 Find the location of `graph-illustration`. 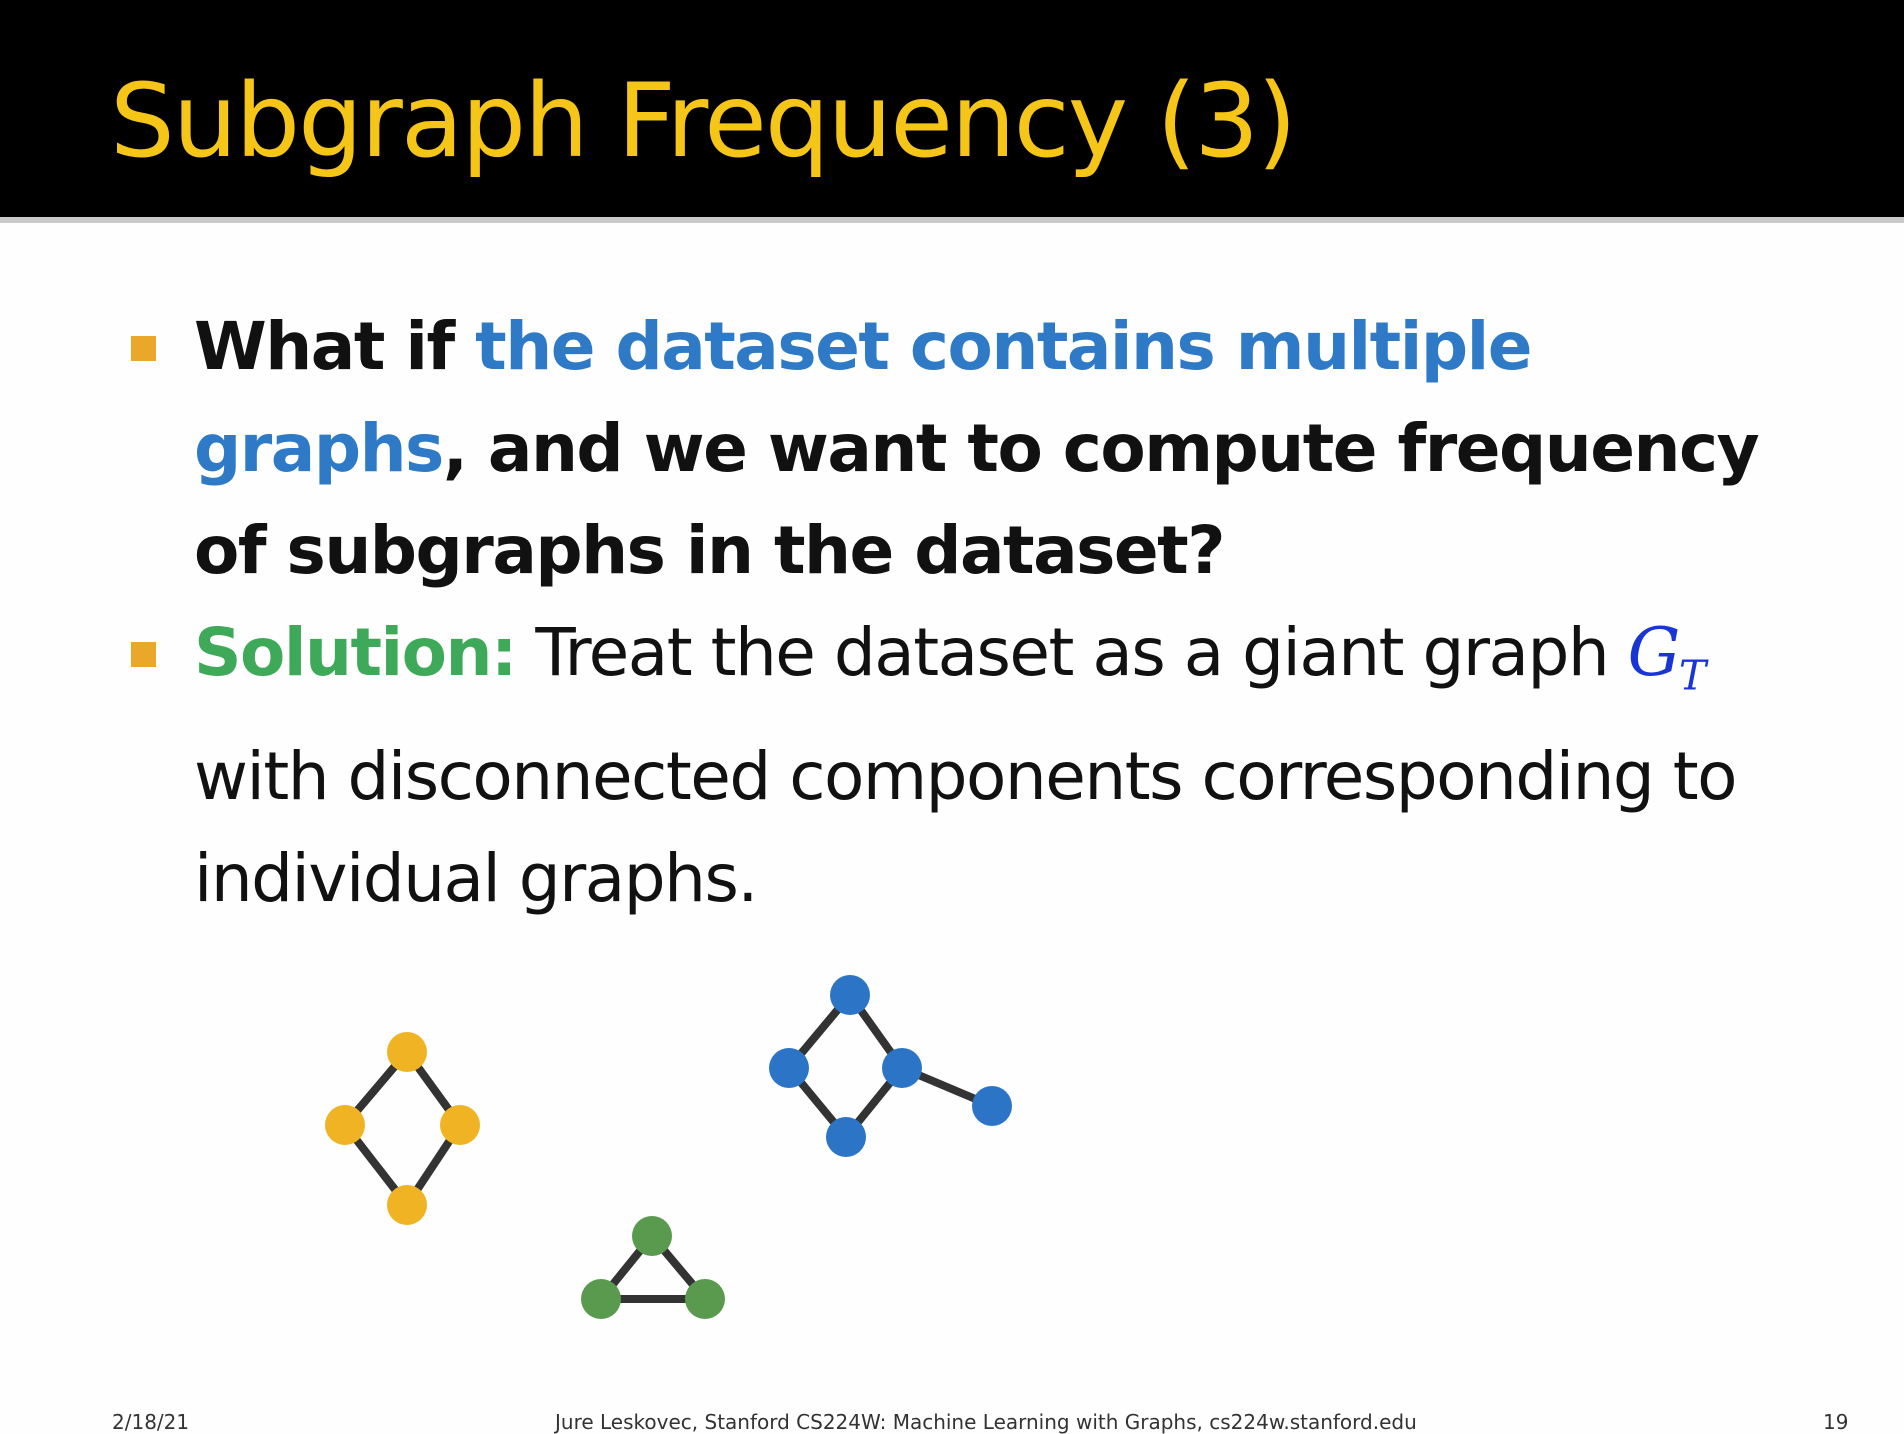

graph-illustration is located at coordinates (668, 1147).